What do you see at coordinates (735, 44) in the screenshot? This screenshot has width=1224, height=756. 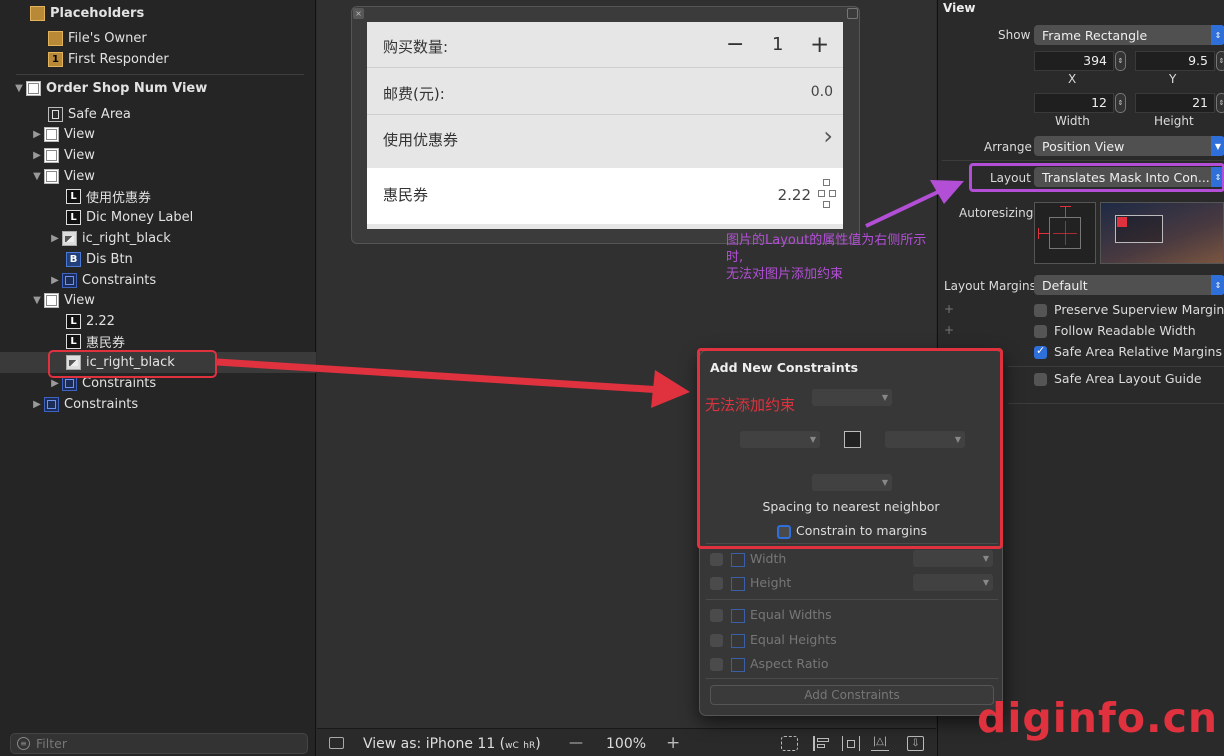 I see `quantity-minus-button: −` at bounding box center [735, 44].